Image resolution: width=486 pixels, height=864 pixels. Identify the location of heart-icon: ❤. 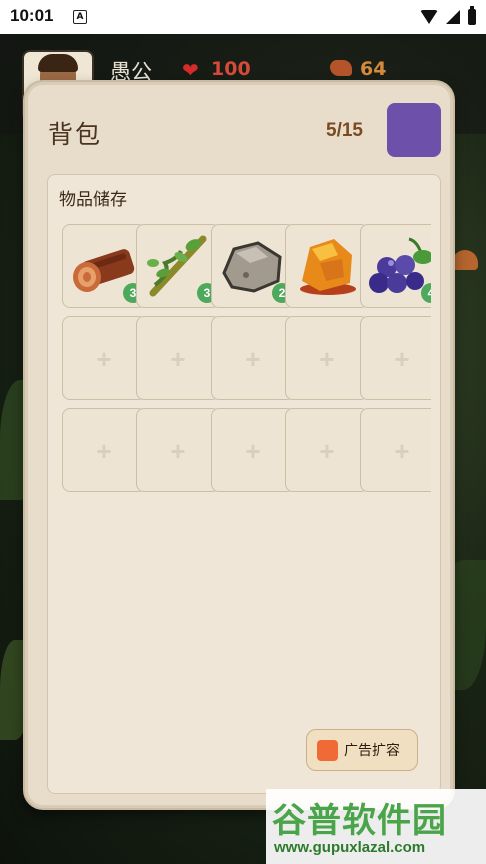
(190, 70).